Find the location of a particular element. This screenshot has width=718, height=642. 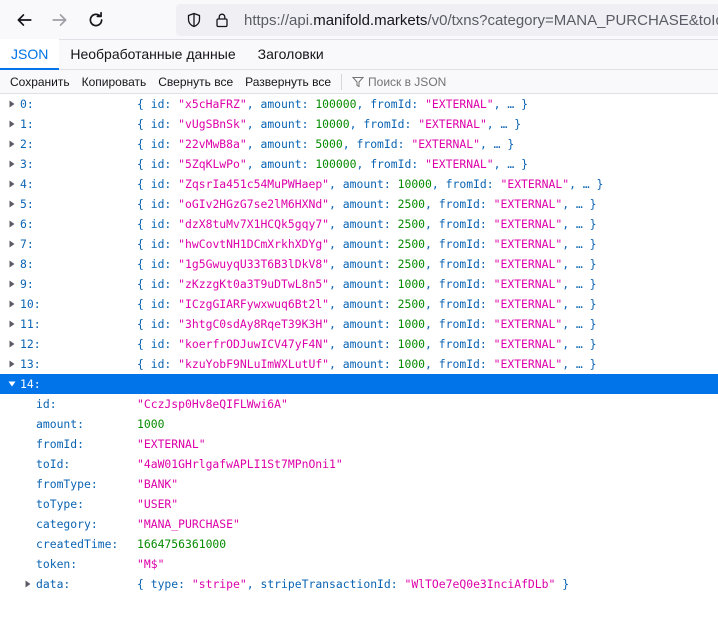

toolbar-divider is located at coordinates (342, 81).